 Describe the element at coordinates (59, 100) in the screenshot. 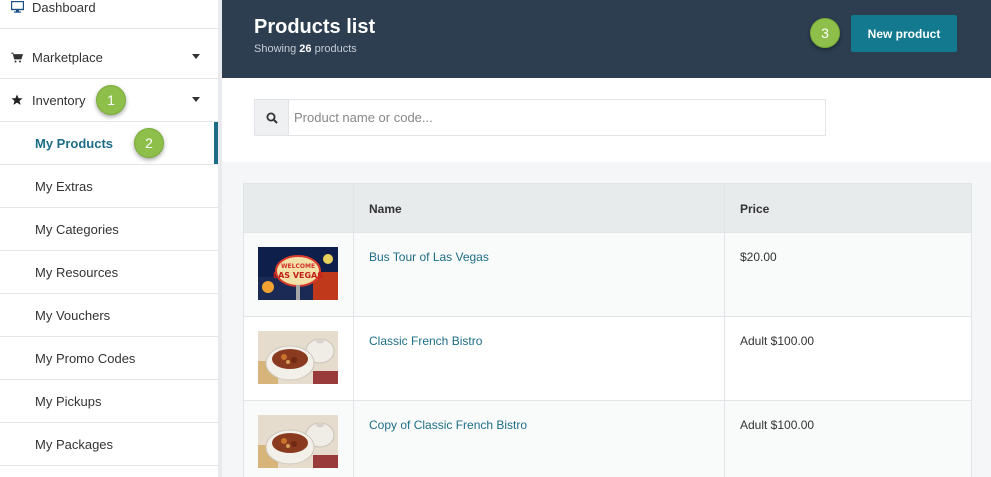

I see `sidebar-item-label: Inventory` at that location.